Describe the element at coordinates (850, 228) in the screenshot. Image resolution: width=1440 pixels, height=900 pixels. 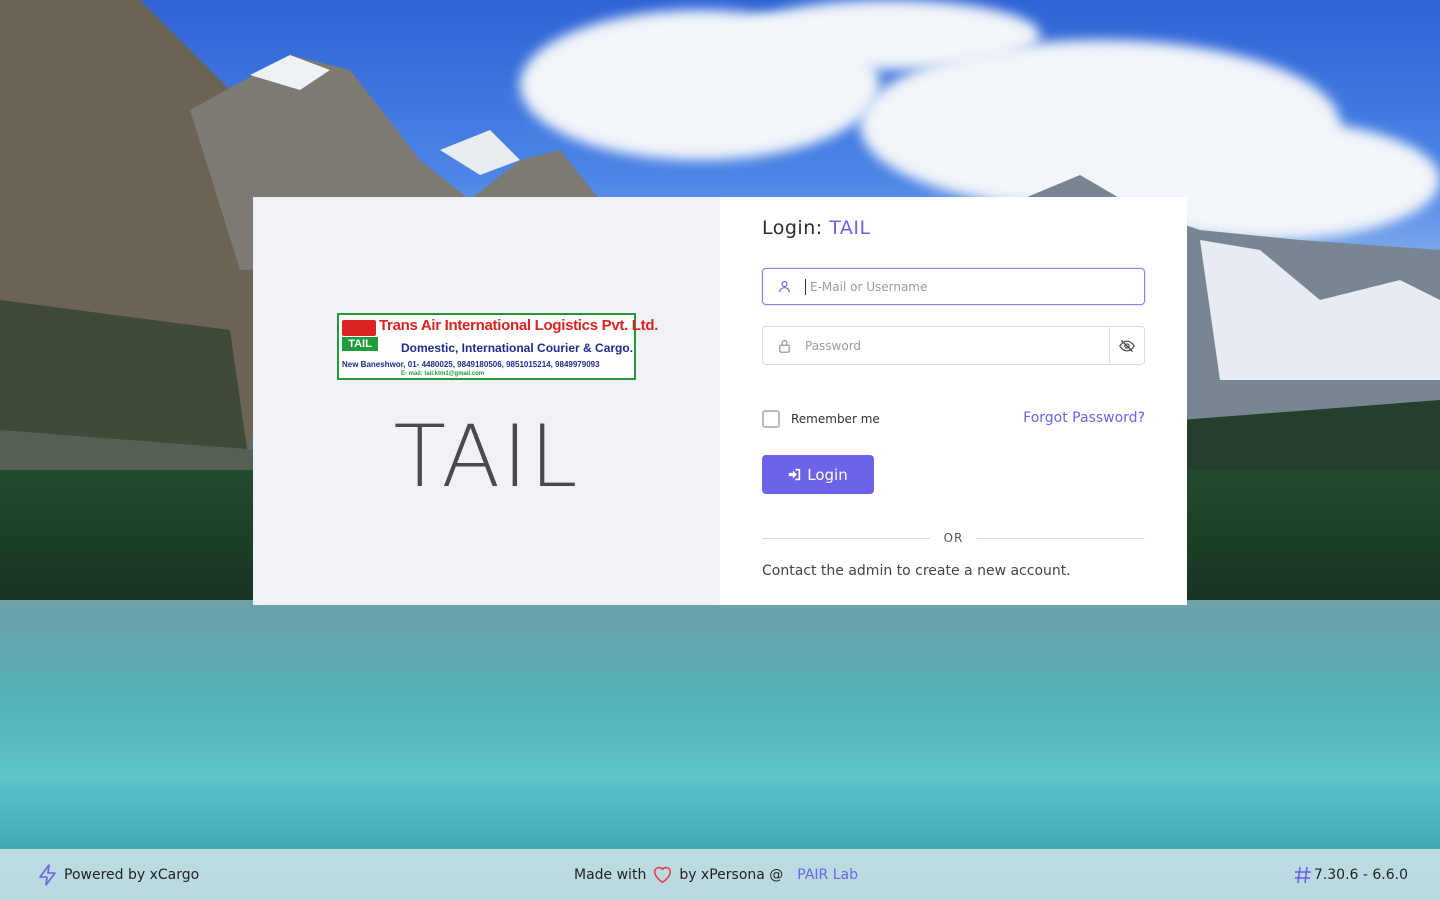
I see `login-title-org: TAIL` at that location.